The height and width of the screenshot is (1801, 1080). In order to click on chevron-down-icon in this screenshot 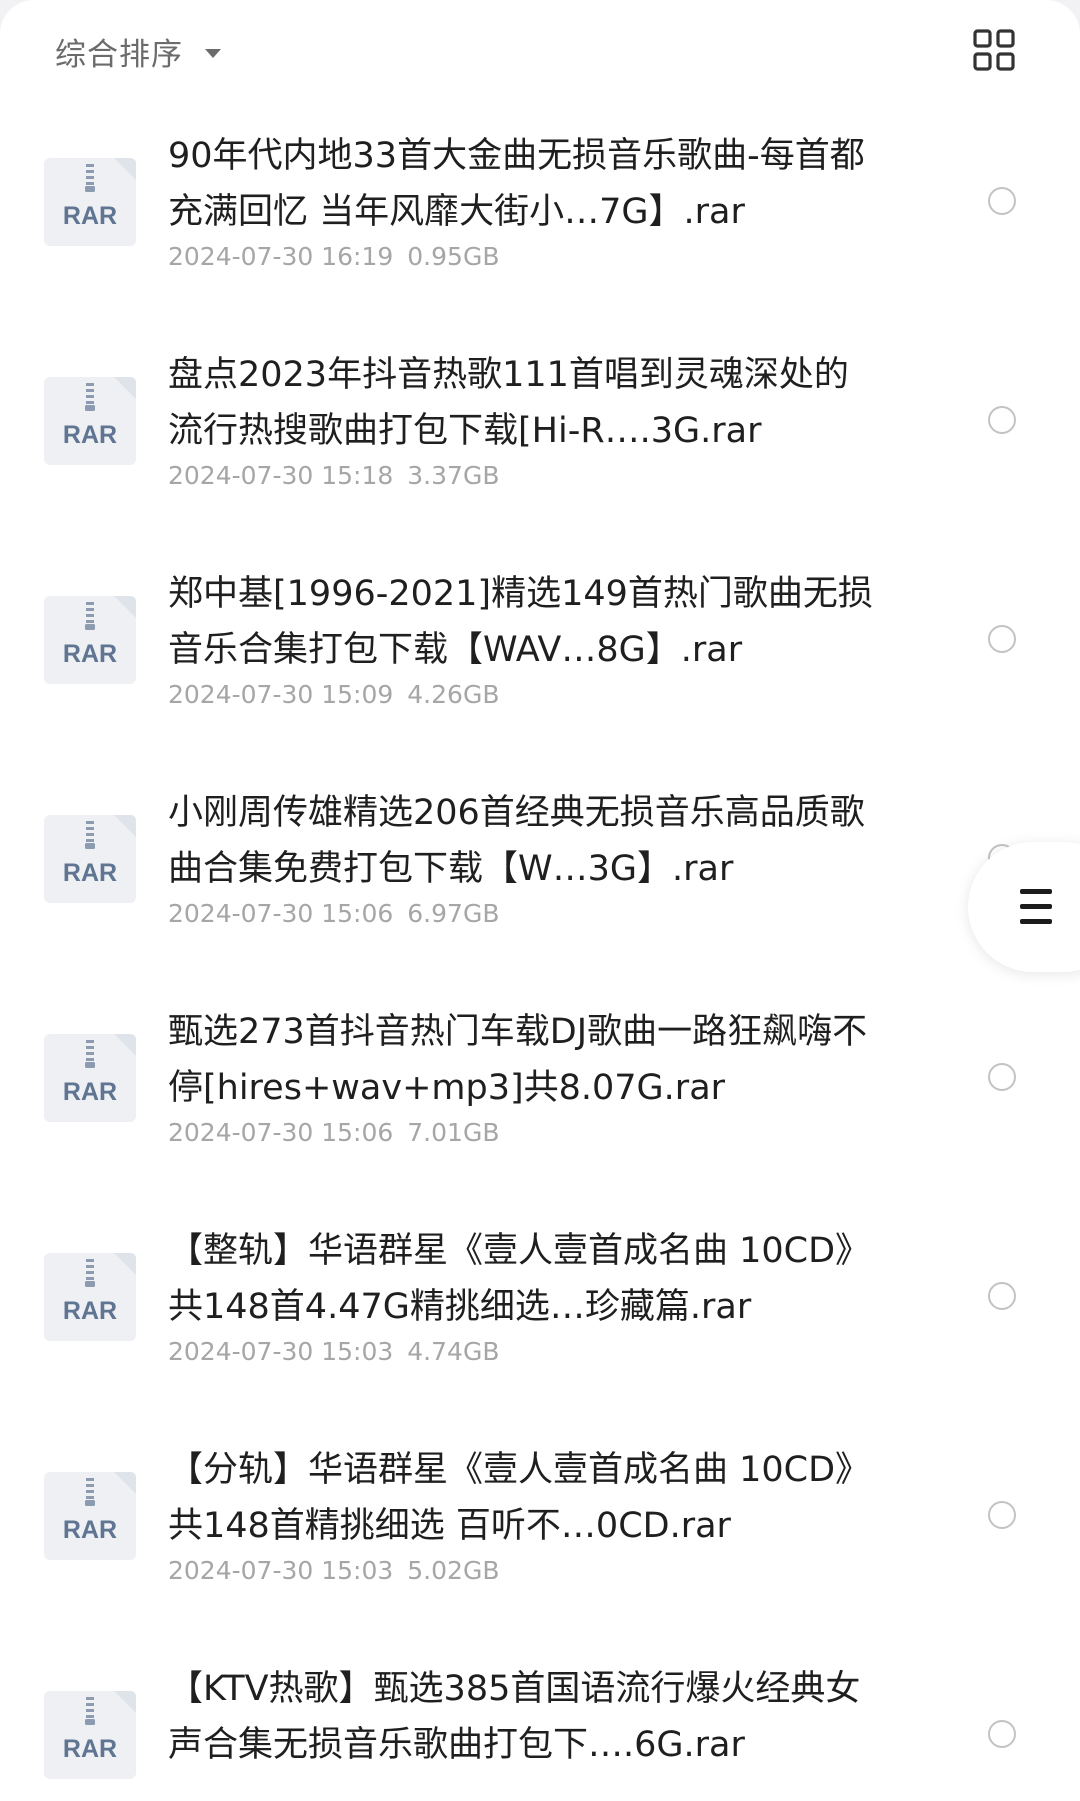, I will do `click(213, 53)`.